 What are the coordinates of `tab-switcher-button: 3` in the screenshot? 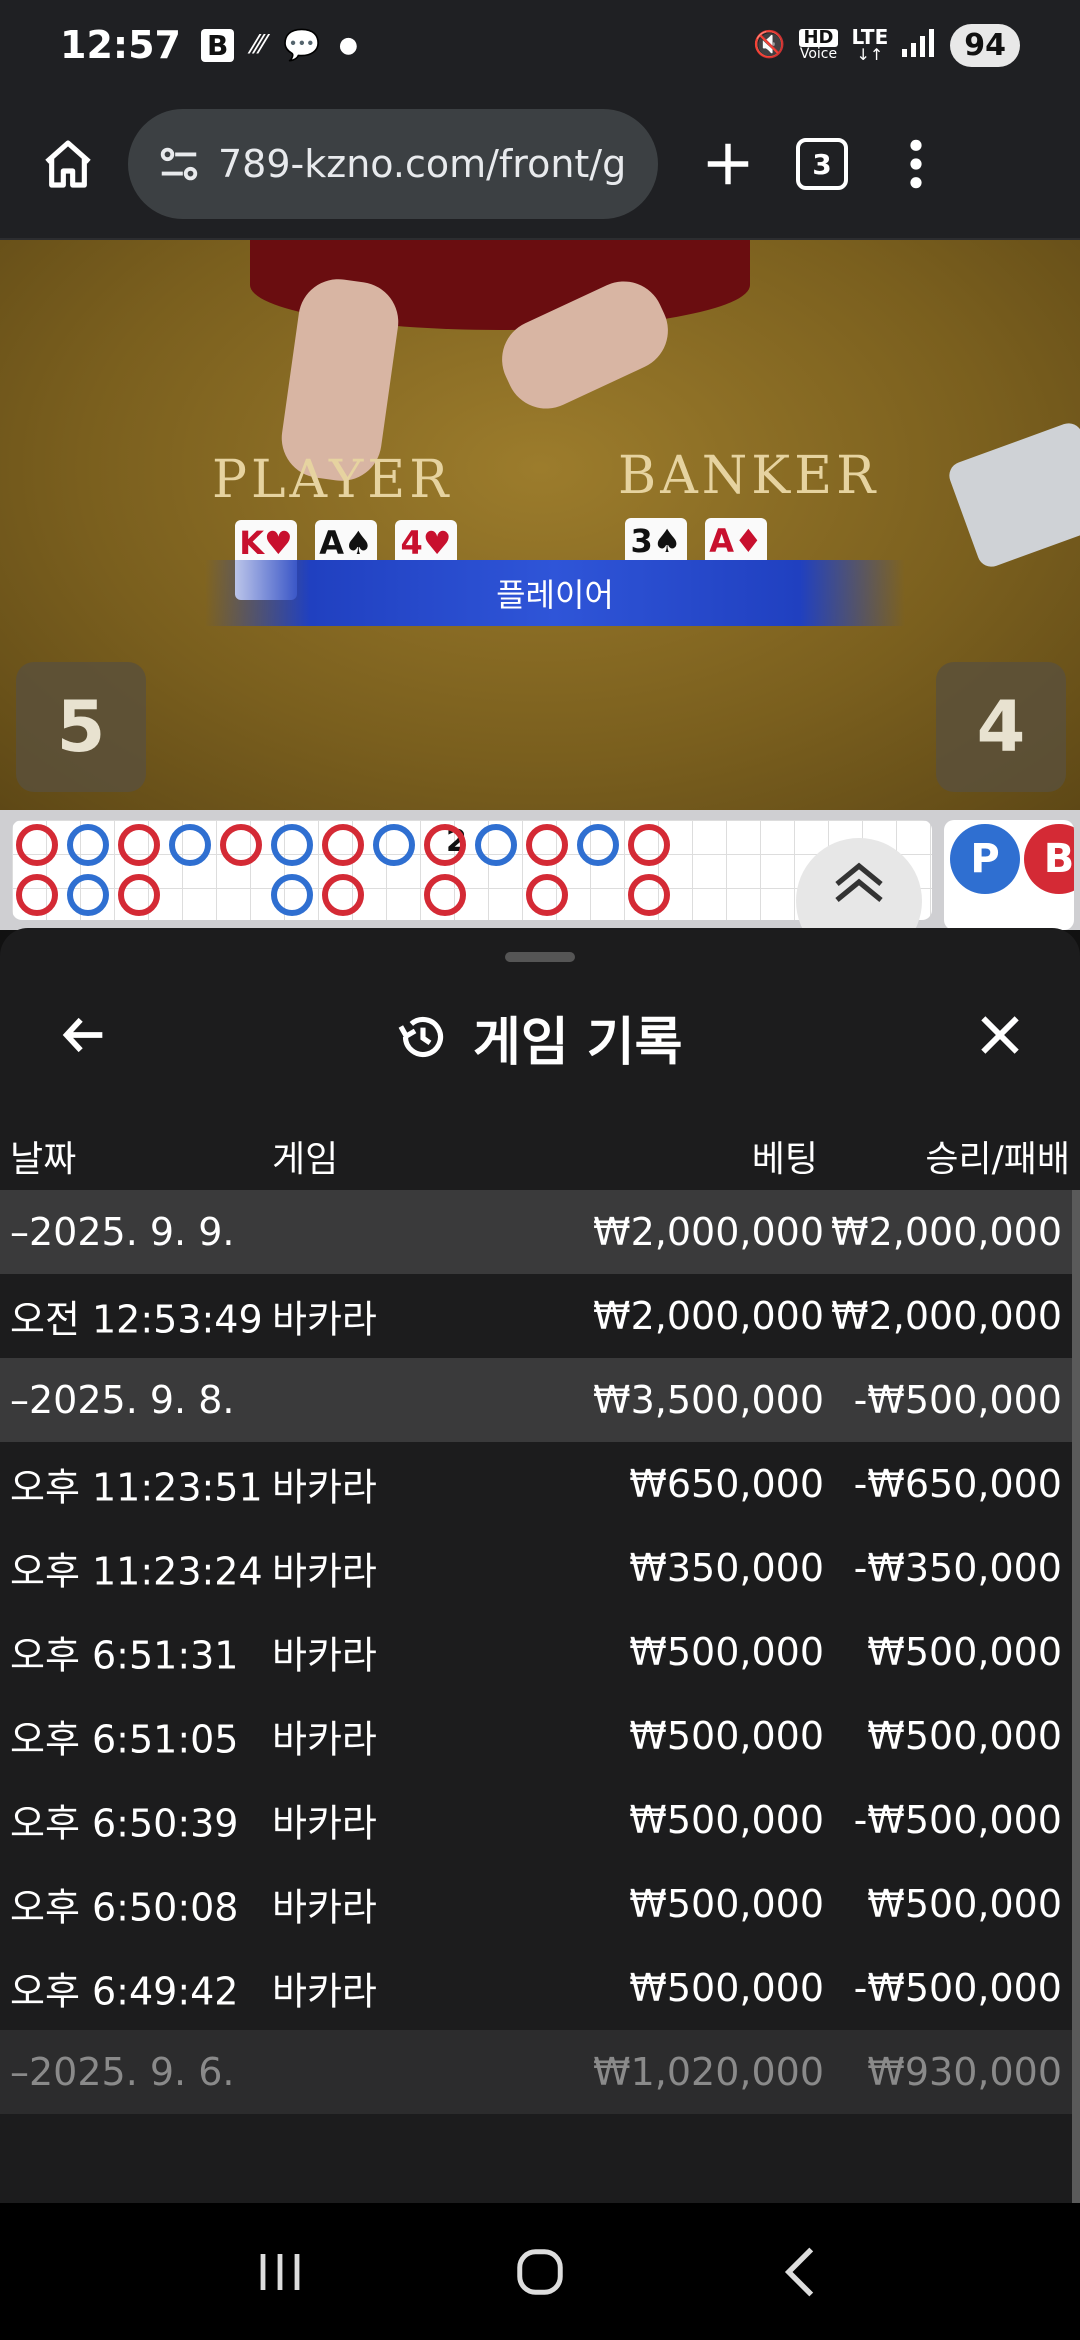 It's located at (822, 164).